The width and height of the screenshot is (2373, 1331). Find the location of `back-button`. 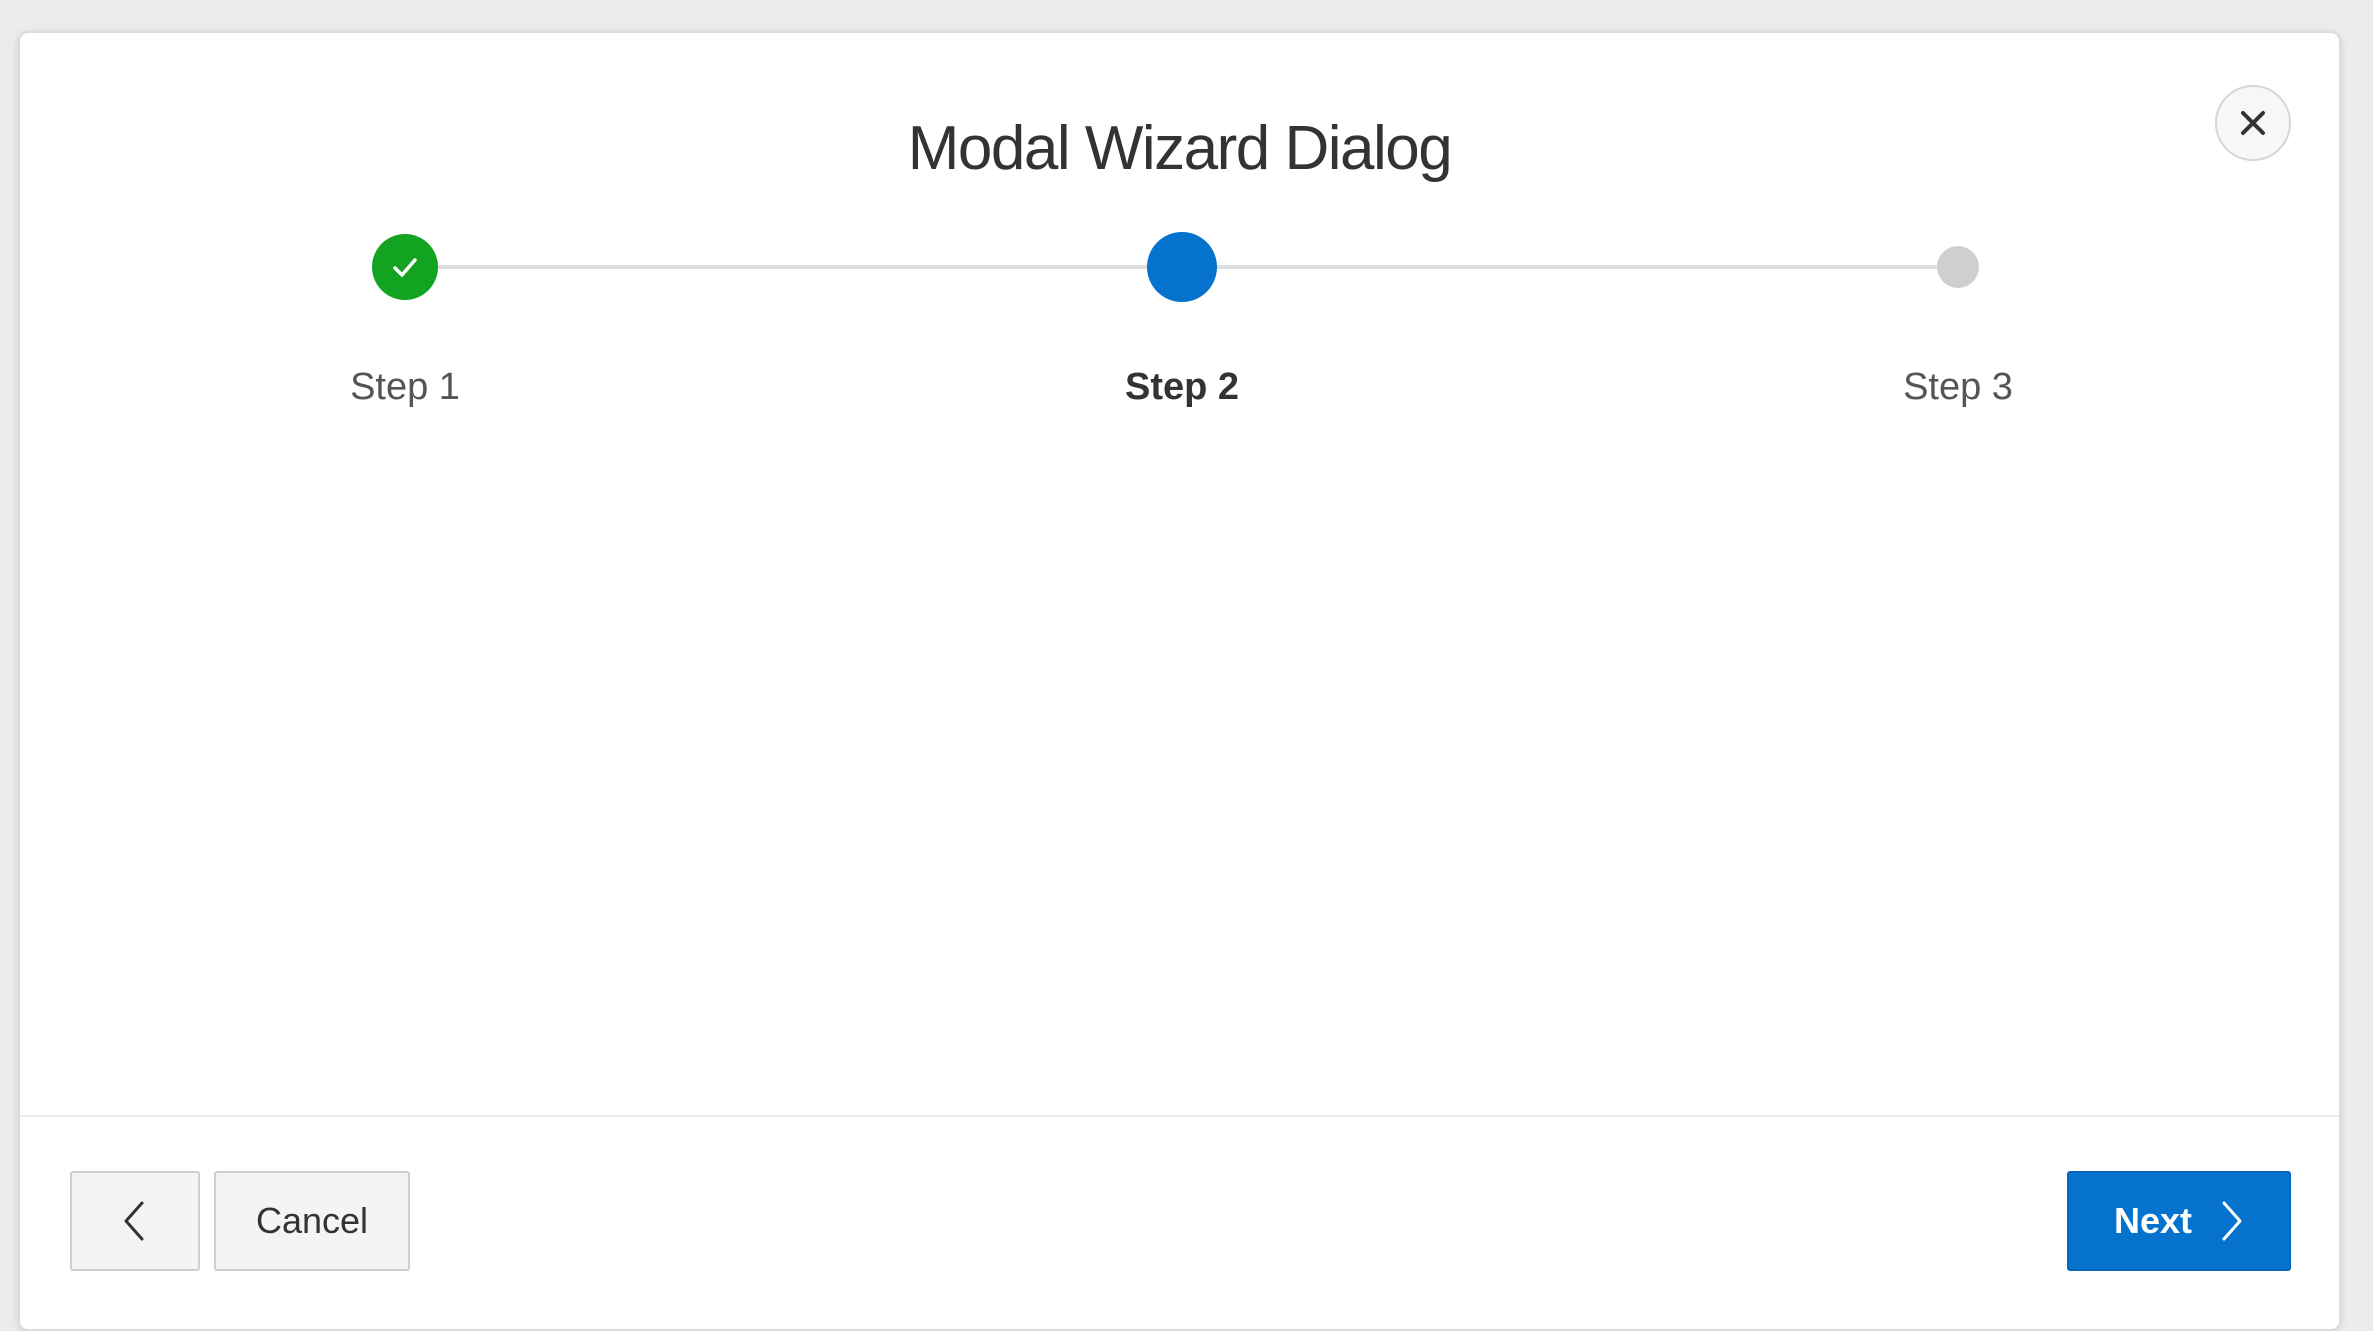

back-button is located at coordinates (135, 1221).